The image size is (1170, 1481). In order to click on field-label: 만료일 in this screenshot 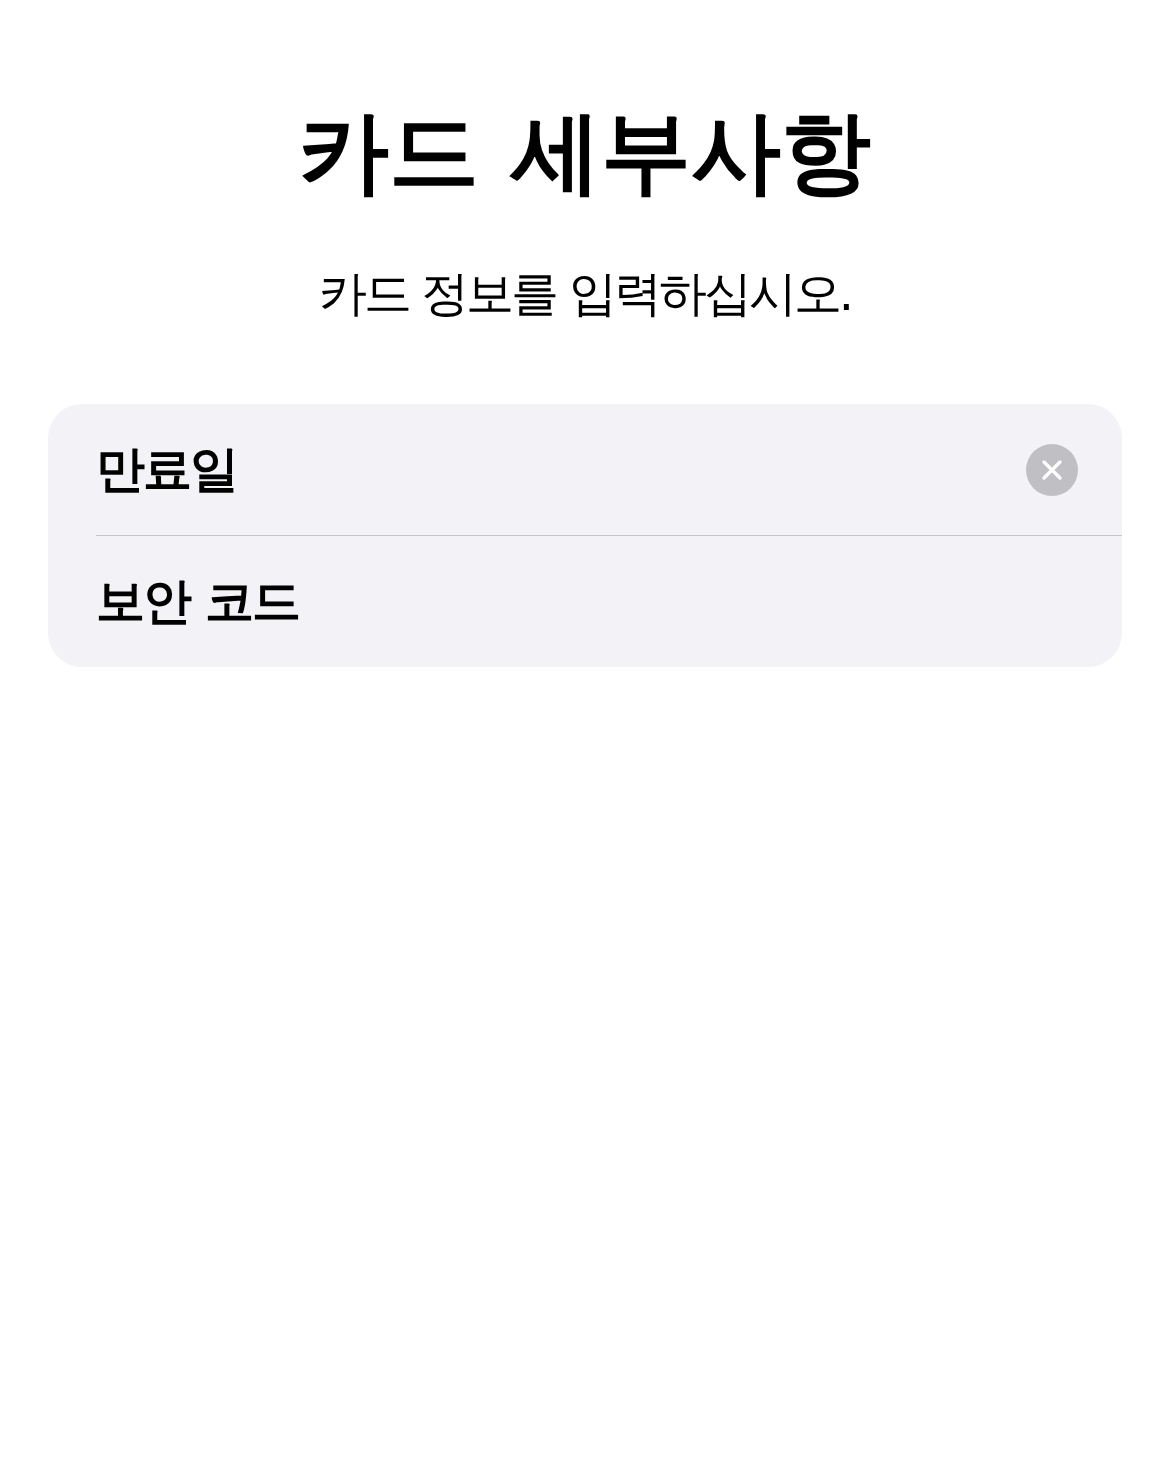, I will do `click(166, 469)`.